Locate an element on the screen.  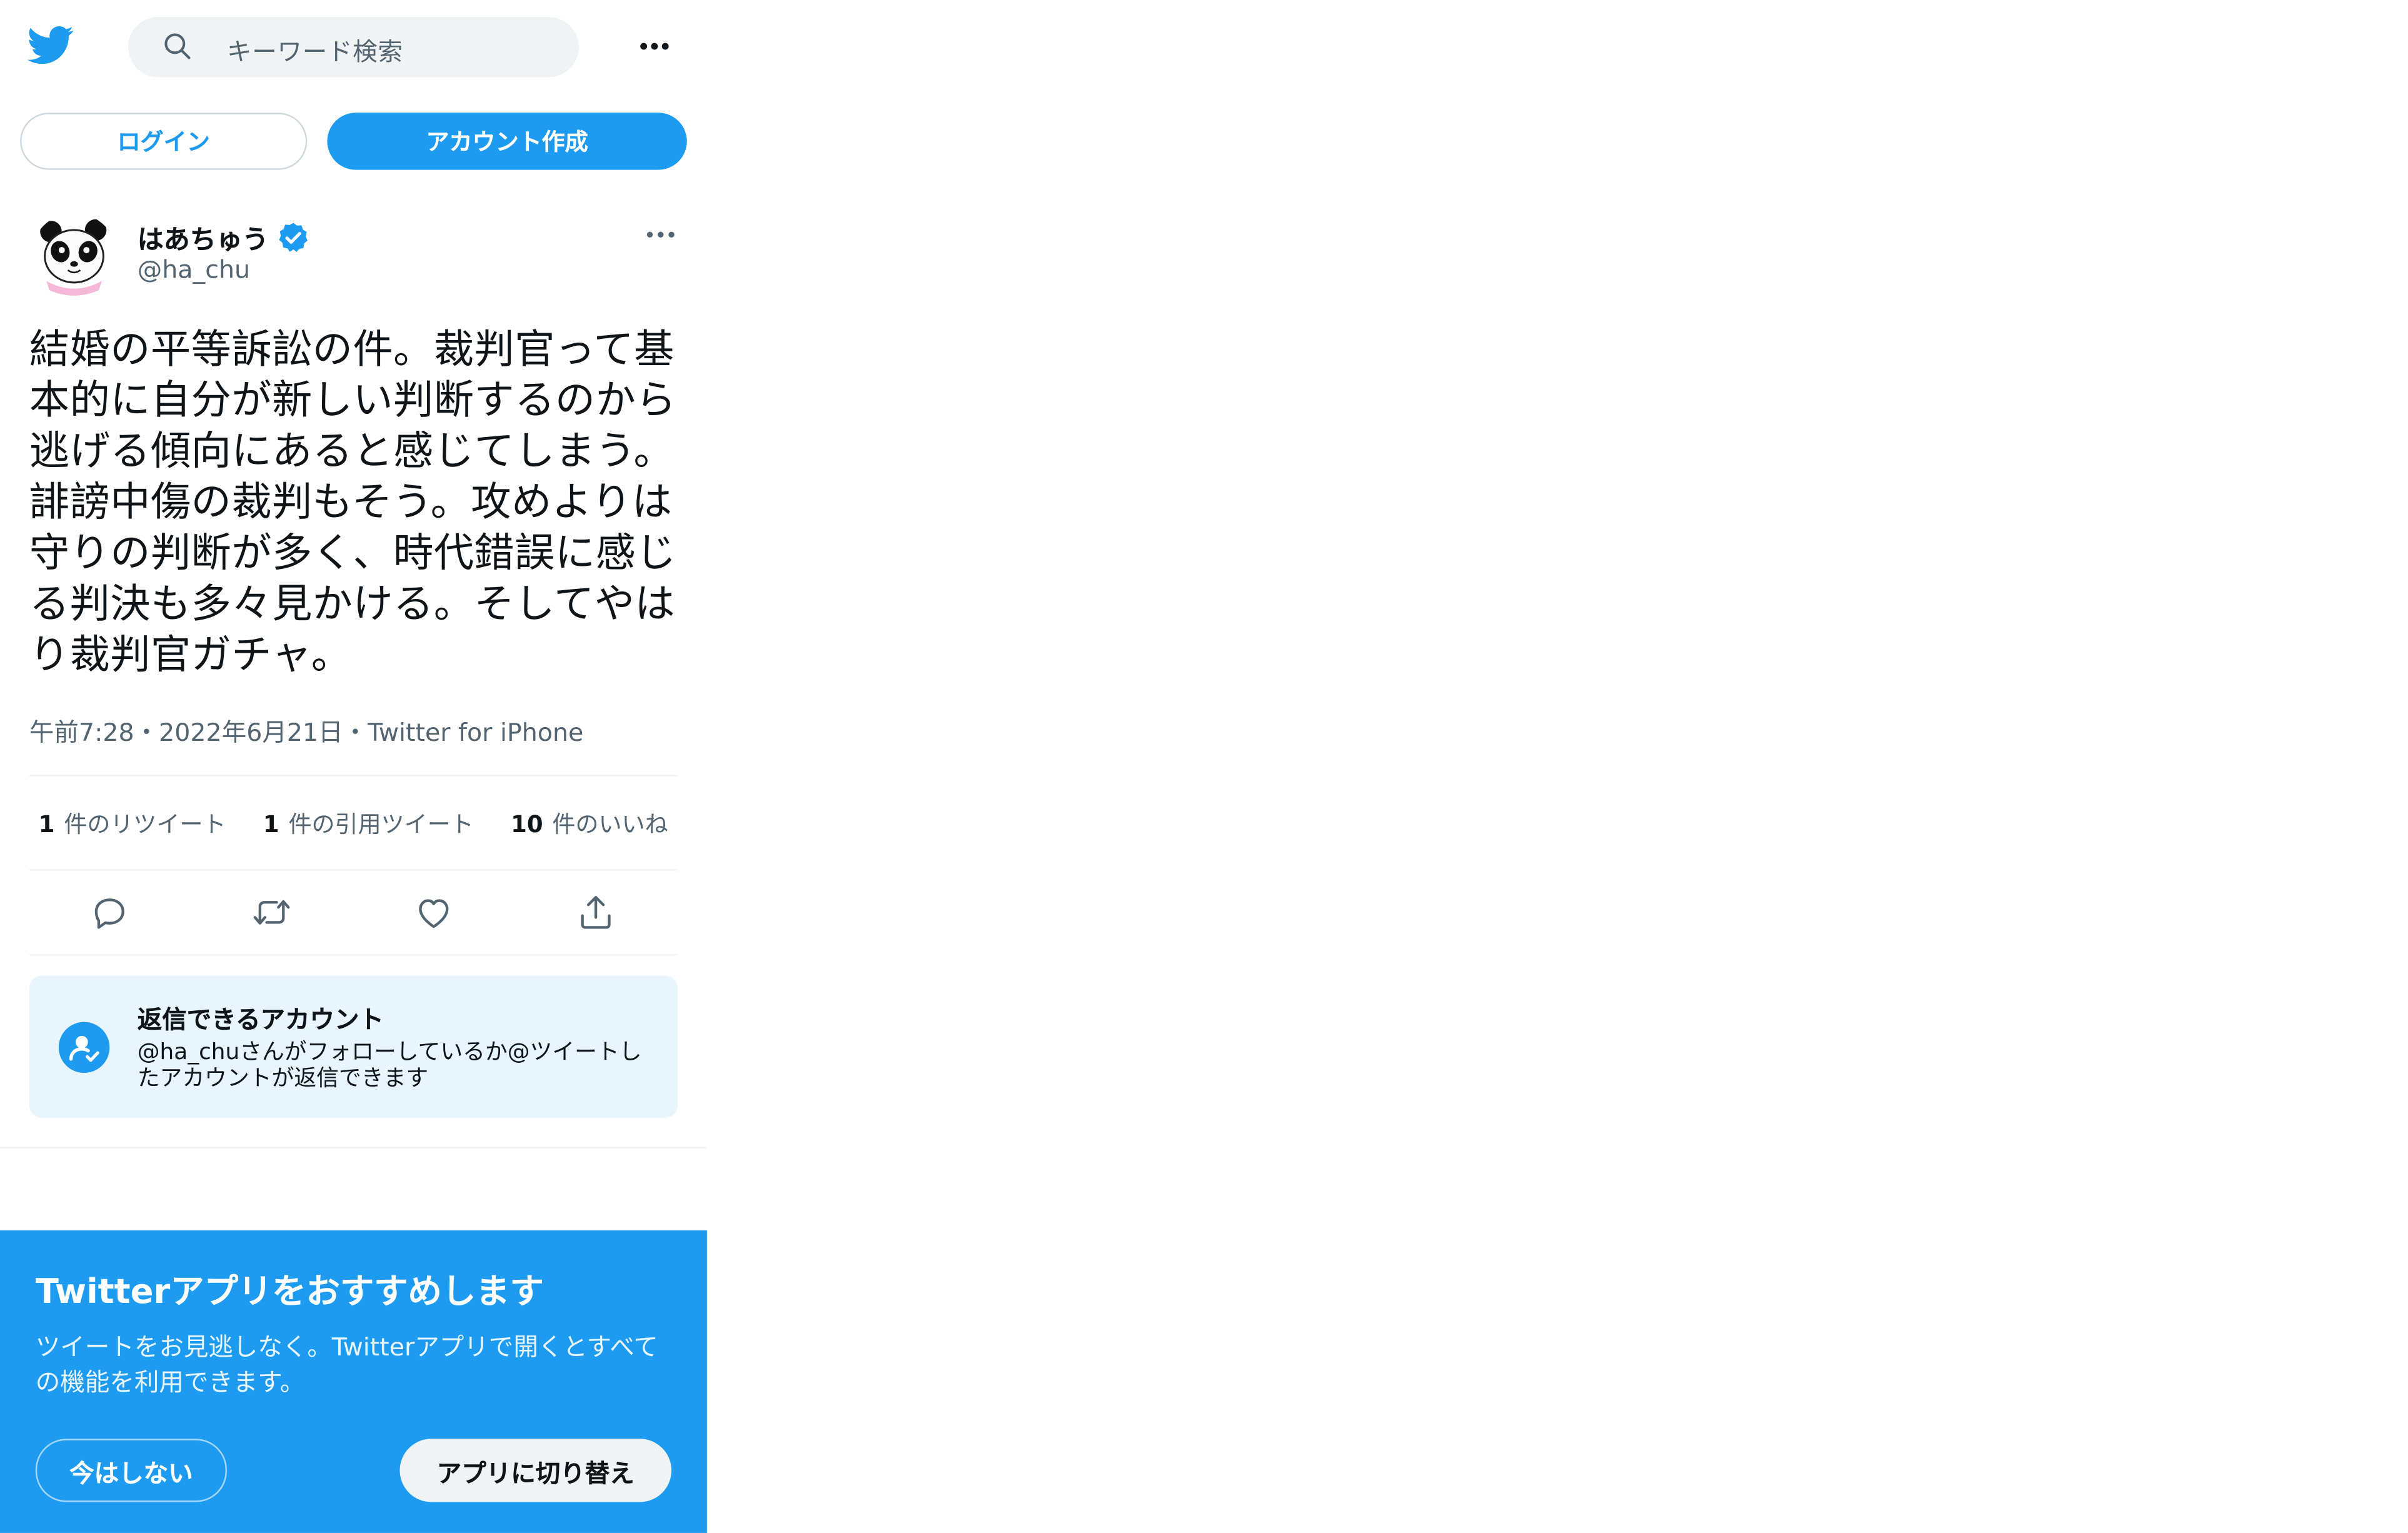
login-button: ログイン is located at coordinates (164, 141).